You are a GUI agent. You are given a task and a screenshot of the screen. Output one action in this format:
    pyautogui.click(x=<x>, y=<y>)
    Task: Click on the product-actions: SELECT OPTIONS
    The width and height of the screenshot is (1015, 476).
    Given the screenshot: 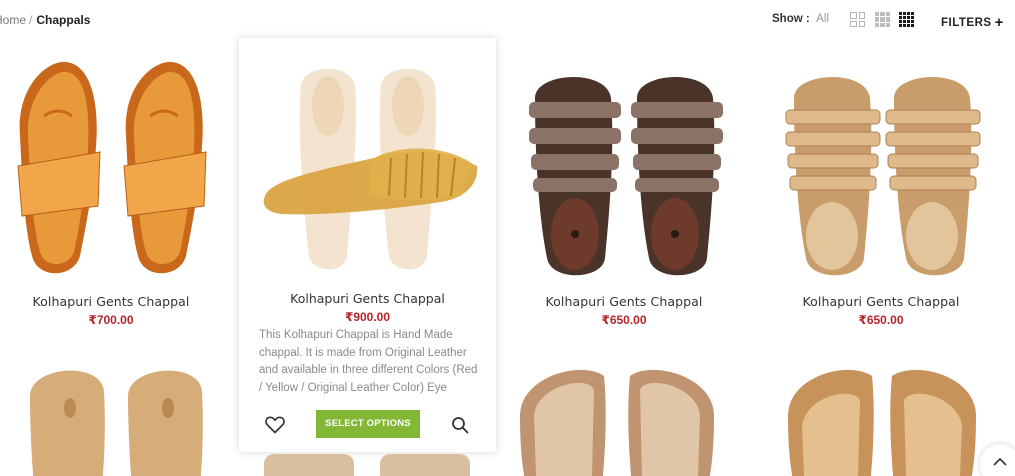 What is the action you would take?
    pyautogui.click(x=367, y=425)
    